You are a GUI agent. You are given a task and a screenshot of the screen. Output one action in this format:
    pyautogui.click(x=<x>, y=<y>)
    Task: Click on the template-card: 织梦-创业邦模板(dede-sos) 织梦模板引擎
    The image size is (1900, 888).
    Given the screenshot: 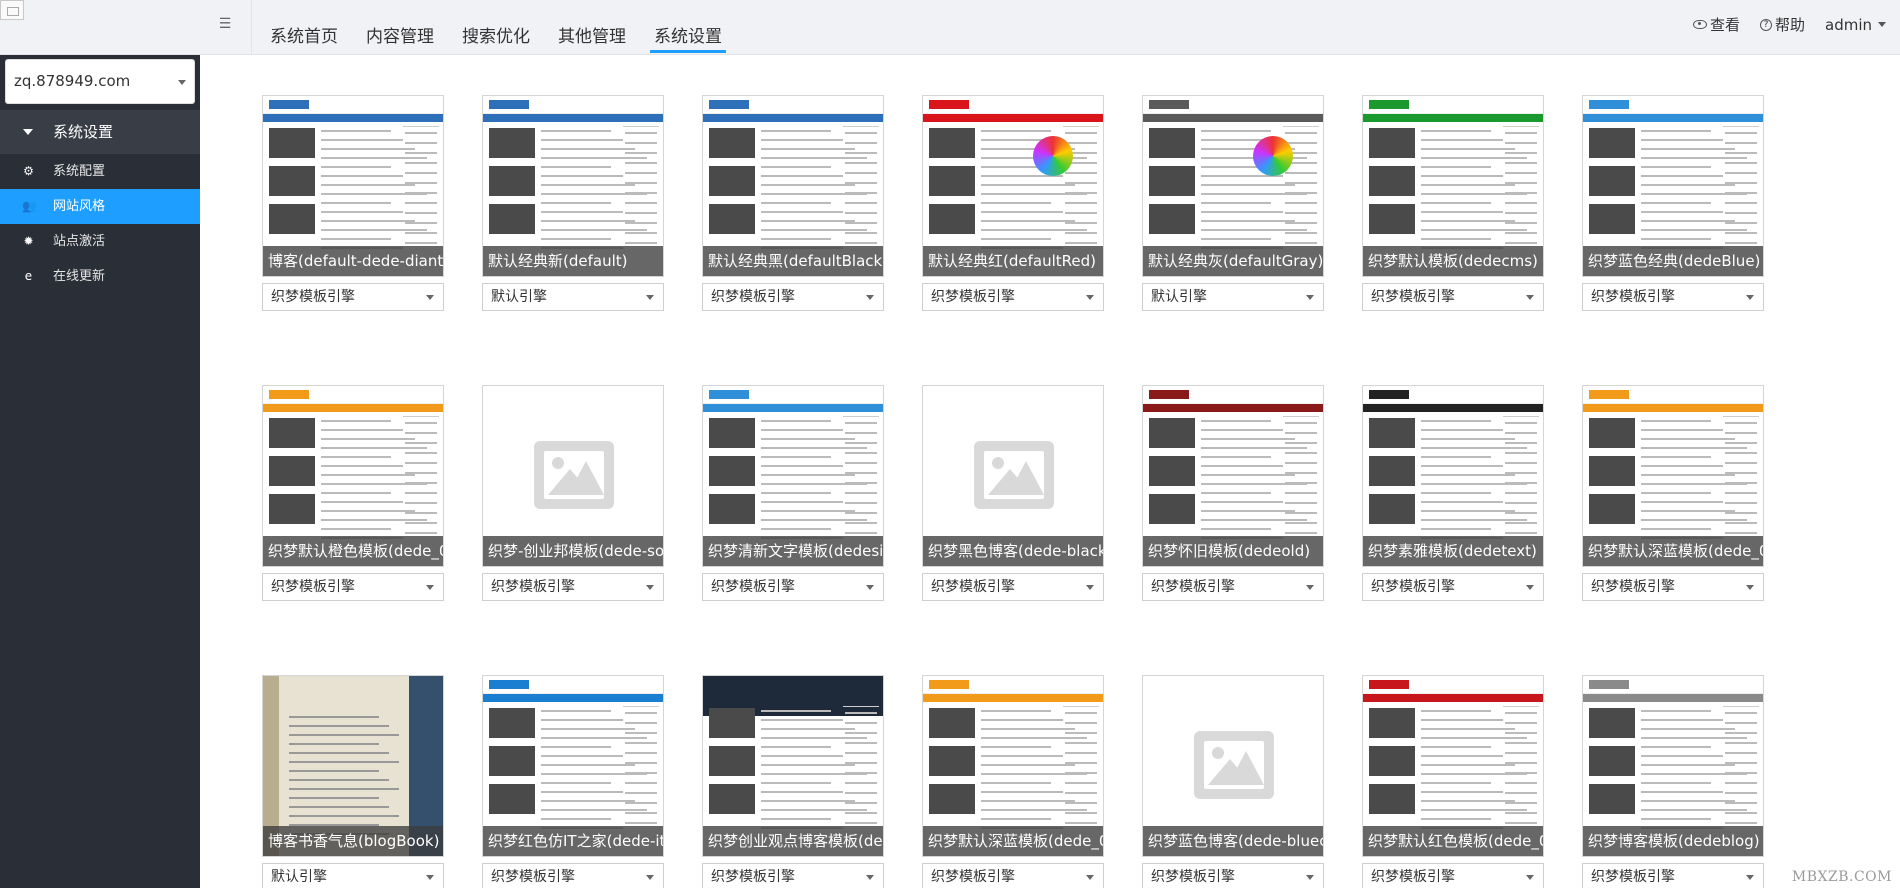 What is the action you would take?
    pyautogui.click(x=573, y=493)
    